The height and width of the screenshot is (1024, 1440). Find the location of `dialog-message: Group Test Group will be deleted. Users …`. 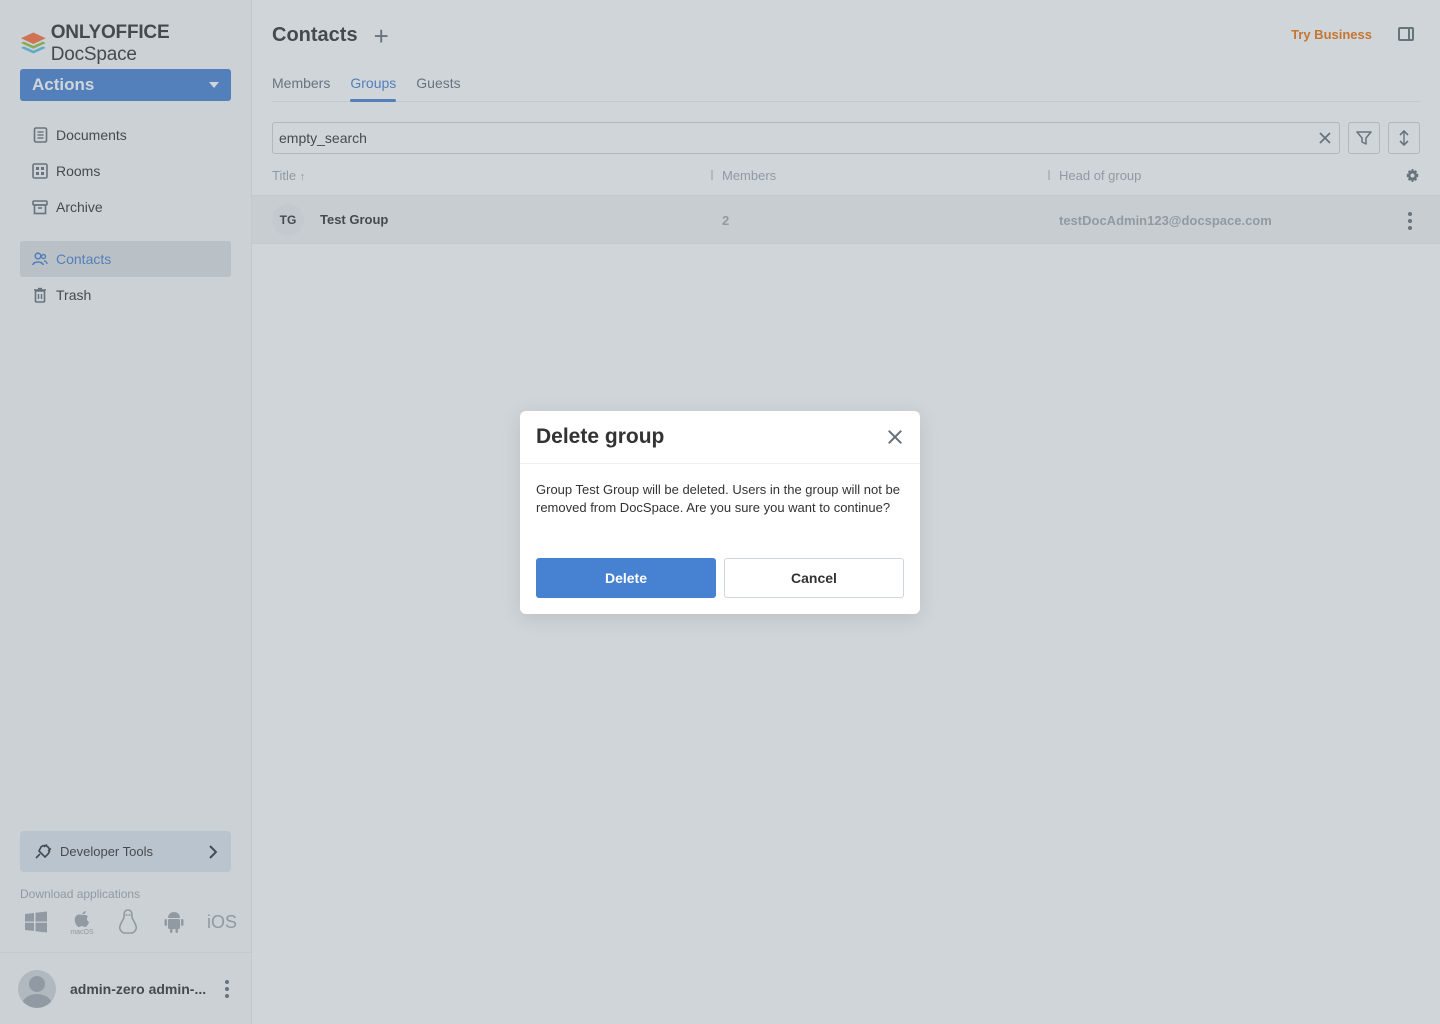

dialog-message: Group Test Group will be deleted. Users … is located at coordinates (718, 498).